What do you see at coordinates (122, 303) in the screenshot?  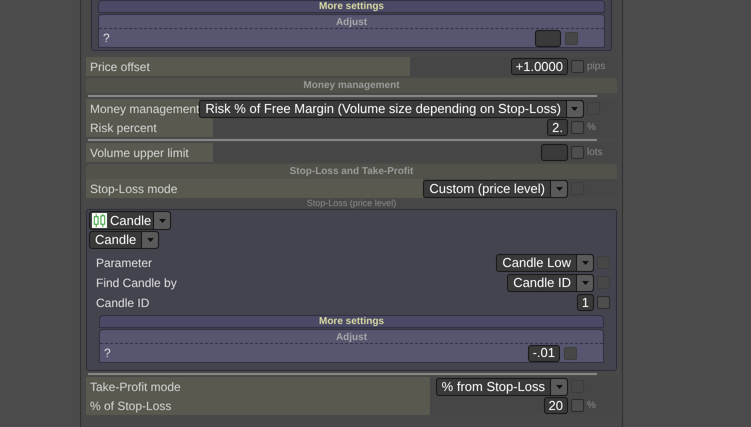 I see `field-label: Candle ID` at bounding box center [122, 303].